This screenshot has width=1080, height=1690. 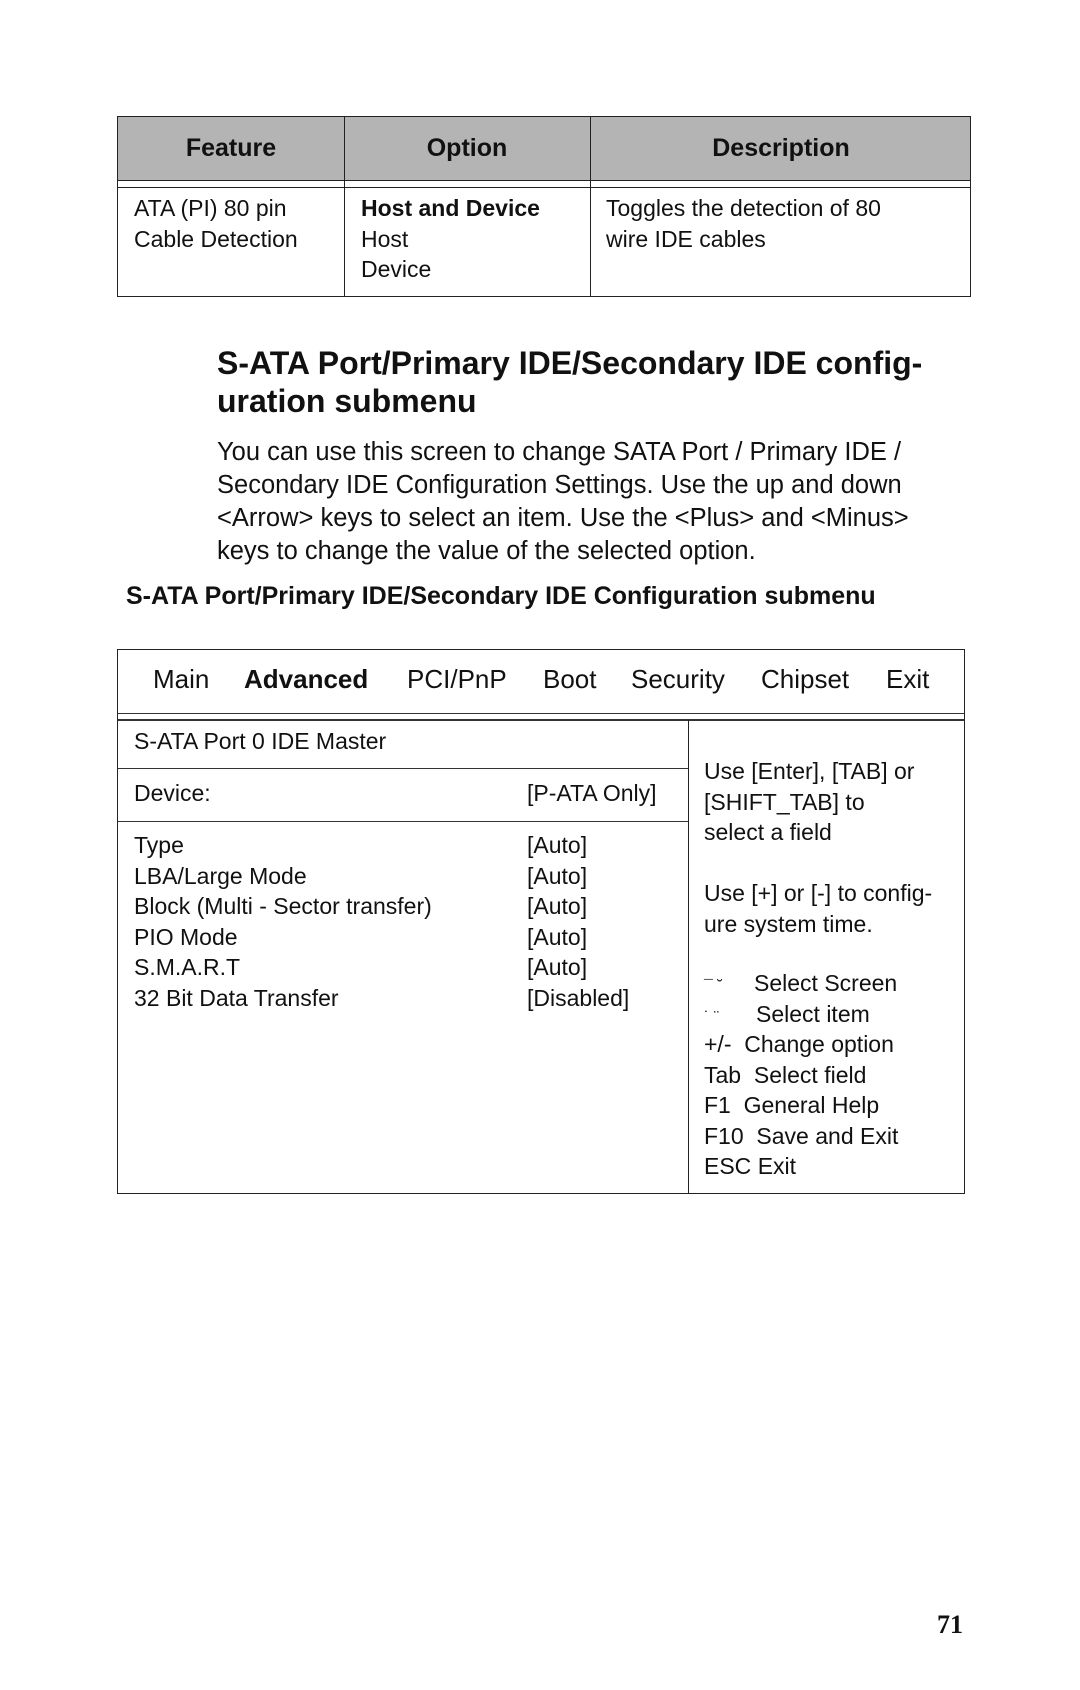 What do you see at coordinates (678, 679) in the screenshot?
I see `menu-security: Security` at bounding box center [678, 679].